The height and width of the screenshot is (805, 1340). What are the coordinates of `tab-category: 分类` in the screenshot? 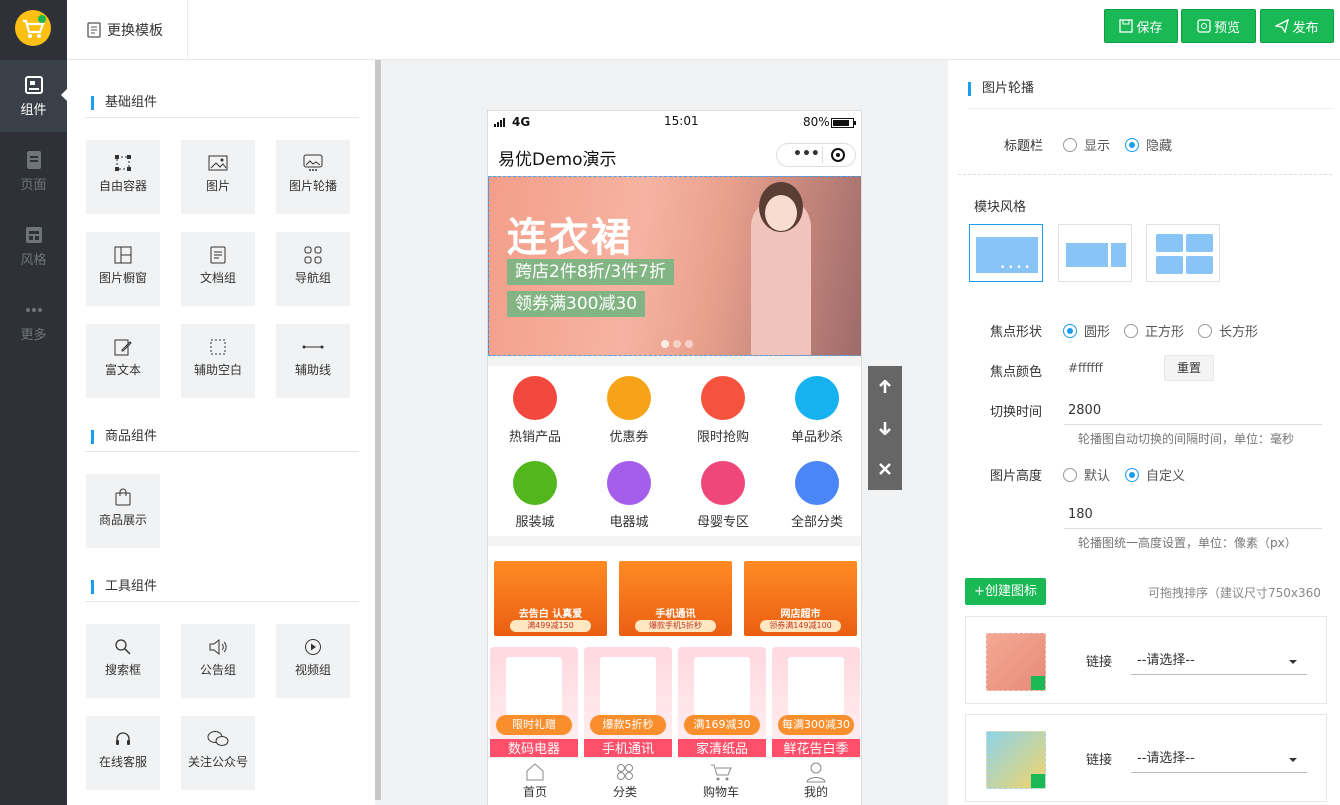 It's located at (625, 780).